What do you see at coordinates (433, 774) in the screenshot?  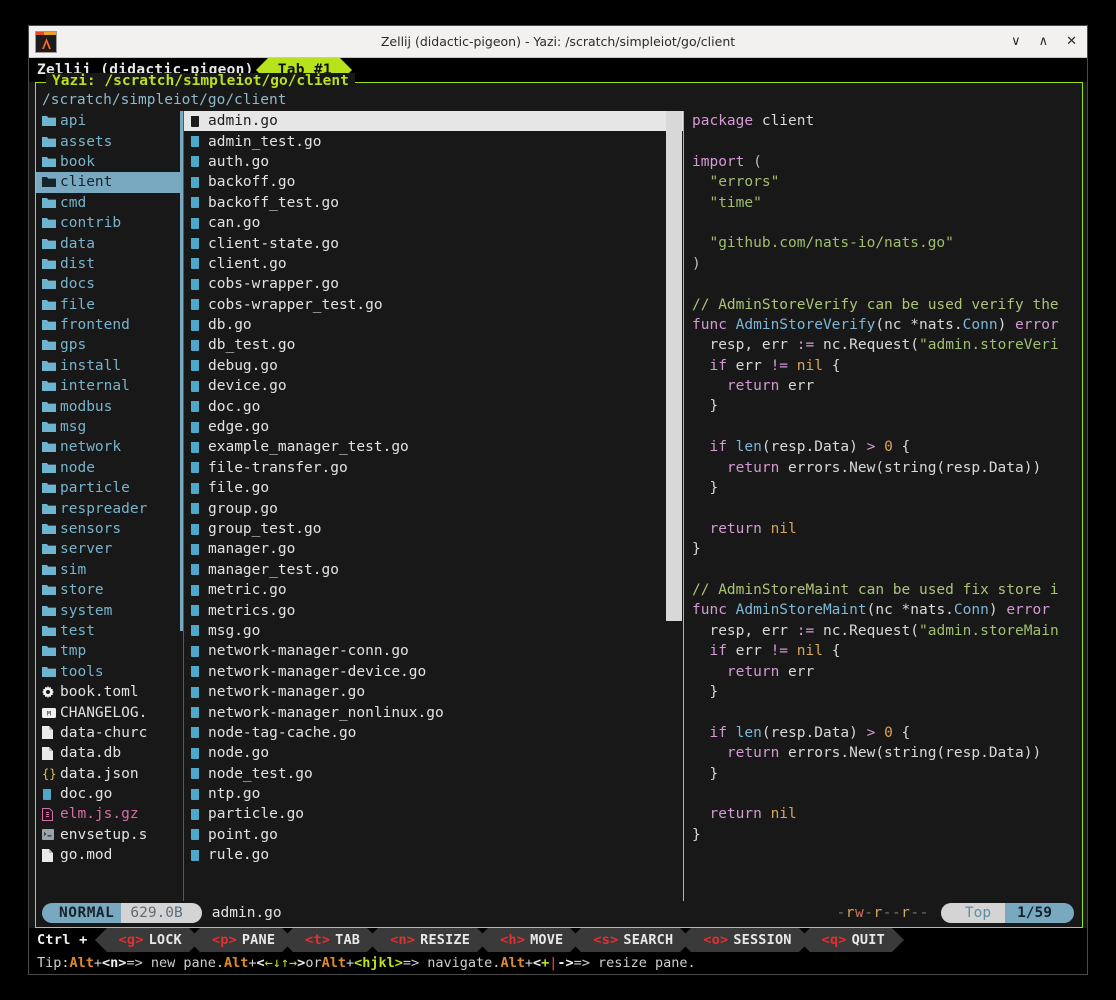 I see `file-list-item: node_test.go` at bounding box center [433, 774].